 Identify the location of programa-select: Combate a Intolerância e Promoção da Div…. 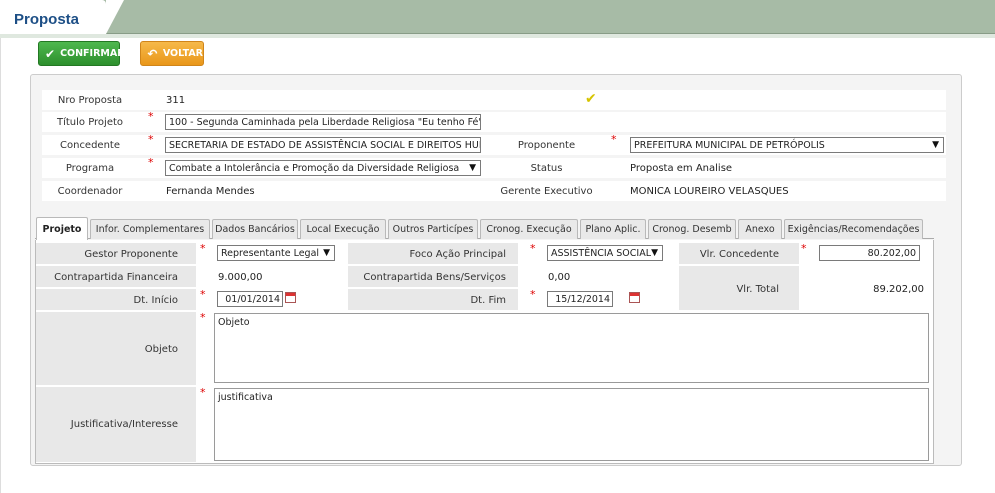
(323, 168).